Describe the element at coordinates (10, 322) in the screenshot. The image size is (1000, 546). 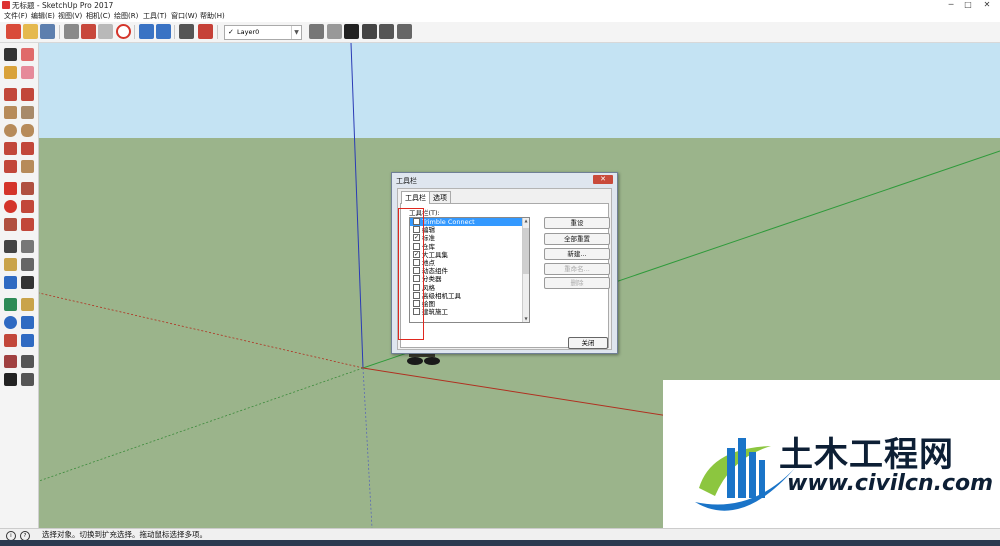
I see `zoom-icon` at that location.